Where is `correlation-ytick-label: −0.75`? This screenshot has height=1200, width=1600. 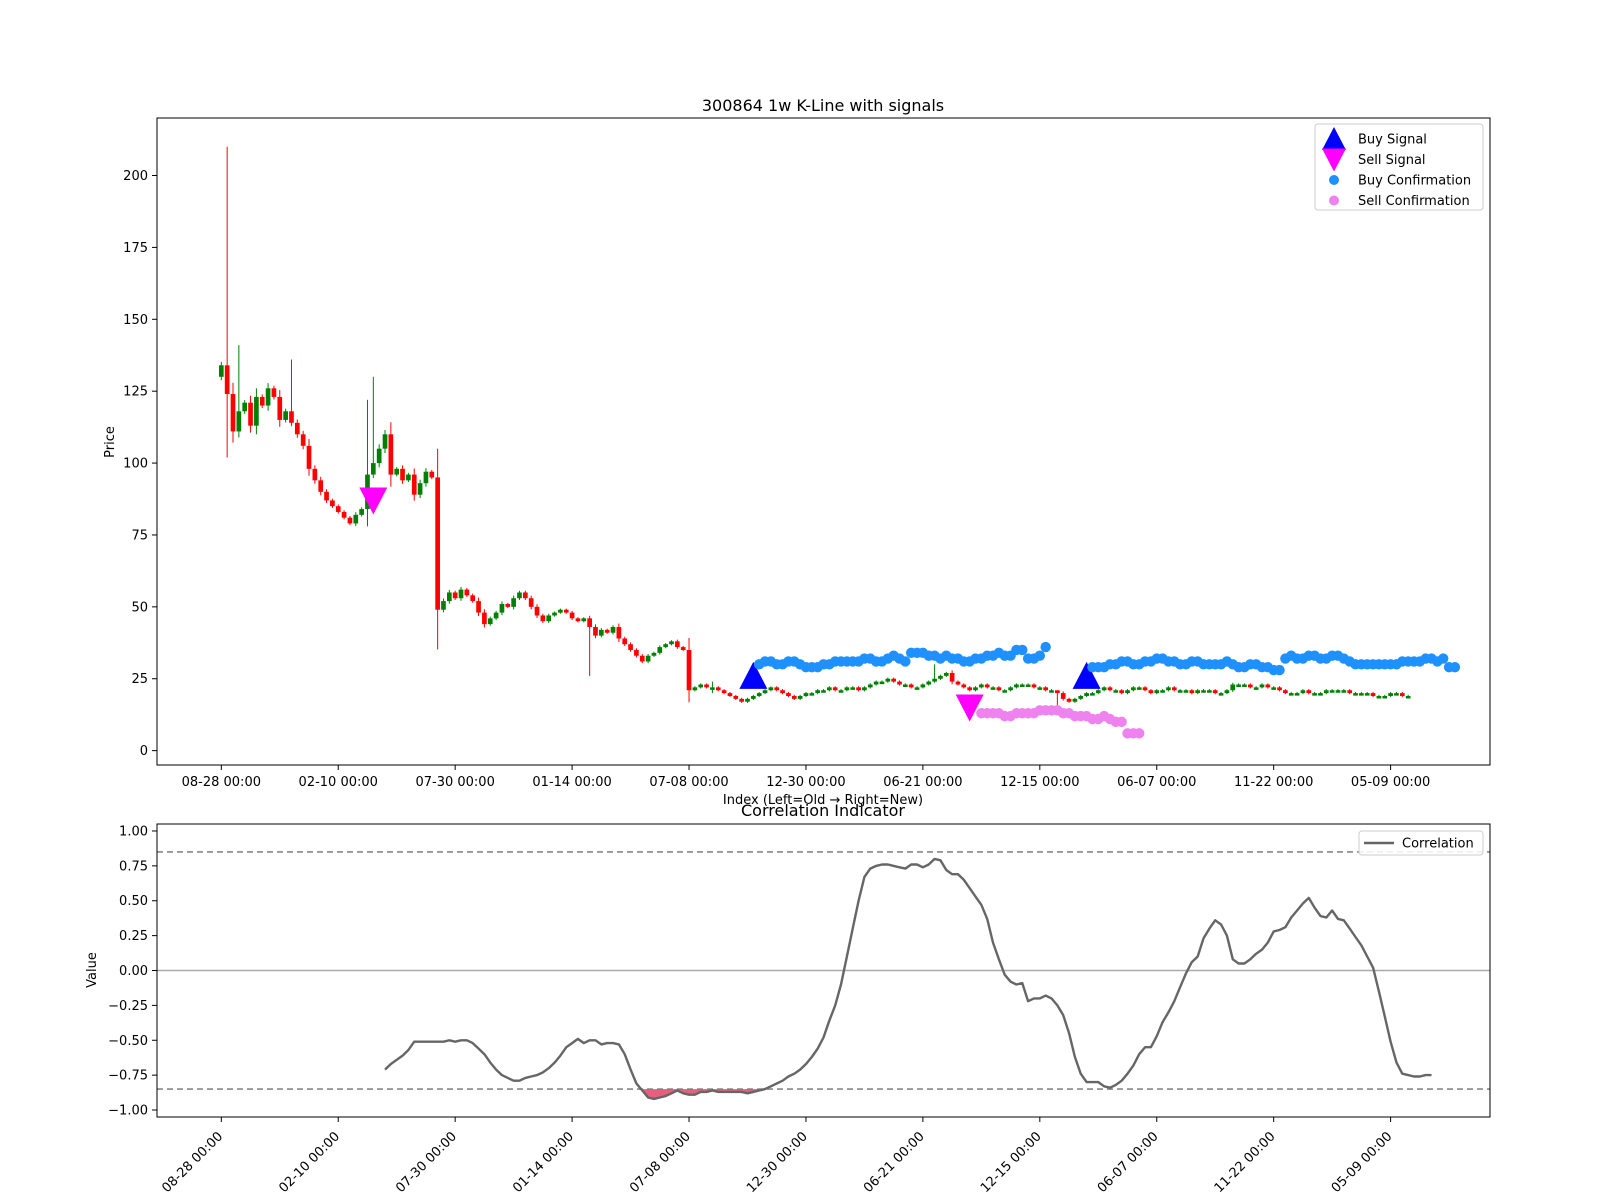
correlation-ytick-label: −0.75 is located at coordinates (128, 1076).